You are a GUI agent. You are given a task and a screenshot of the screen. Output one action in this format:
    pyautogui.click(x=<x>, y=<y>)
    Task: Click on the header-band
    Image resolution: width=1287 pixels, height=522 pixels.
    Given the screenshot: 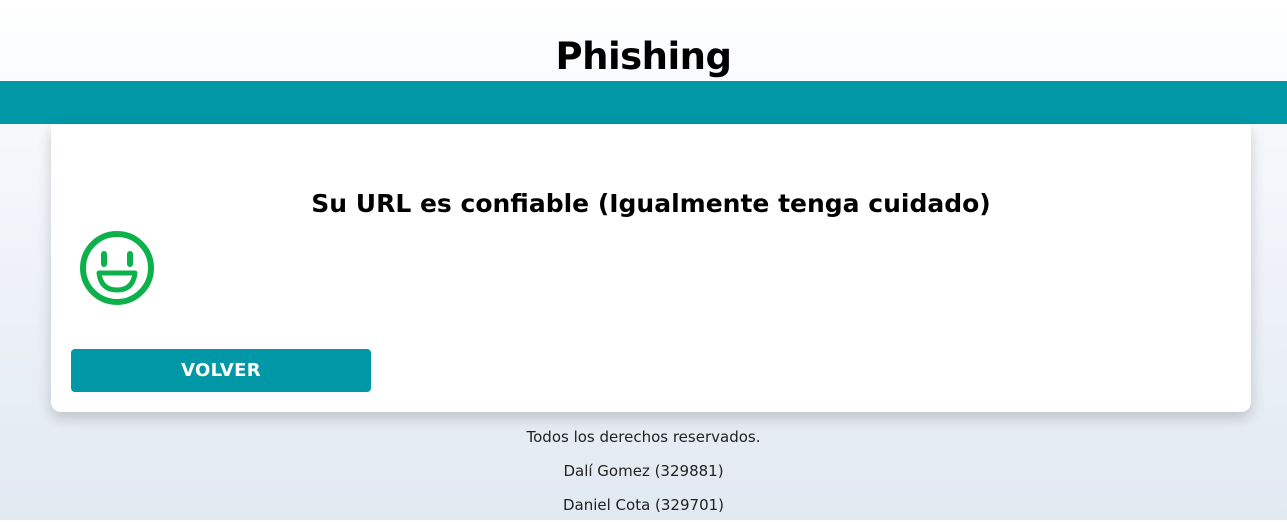 What is the action you would take?
    pyautogui.click(x=643, y=102)
    